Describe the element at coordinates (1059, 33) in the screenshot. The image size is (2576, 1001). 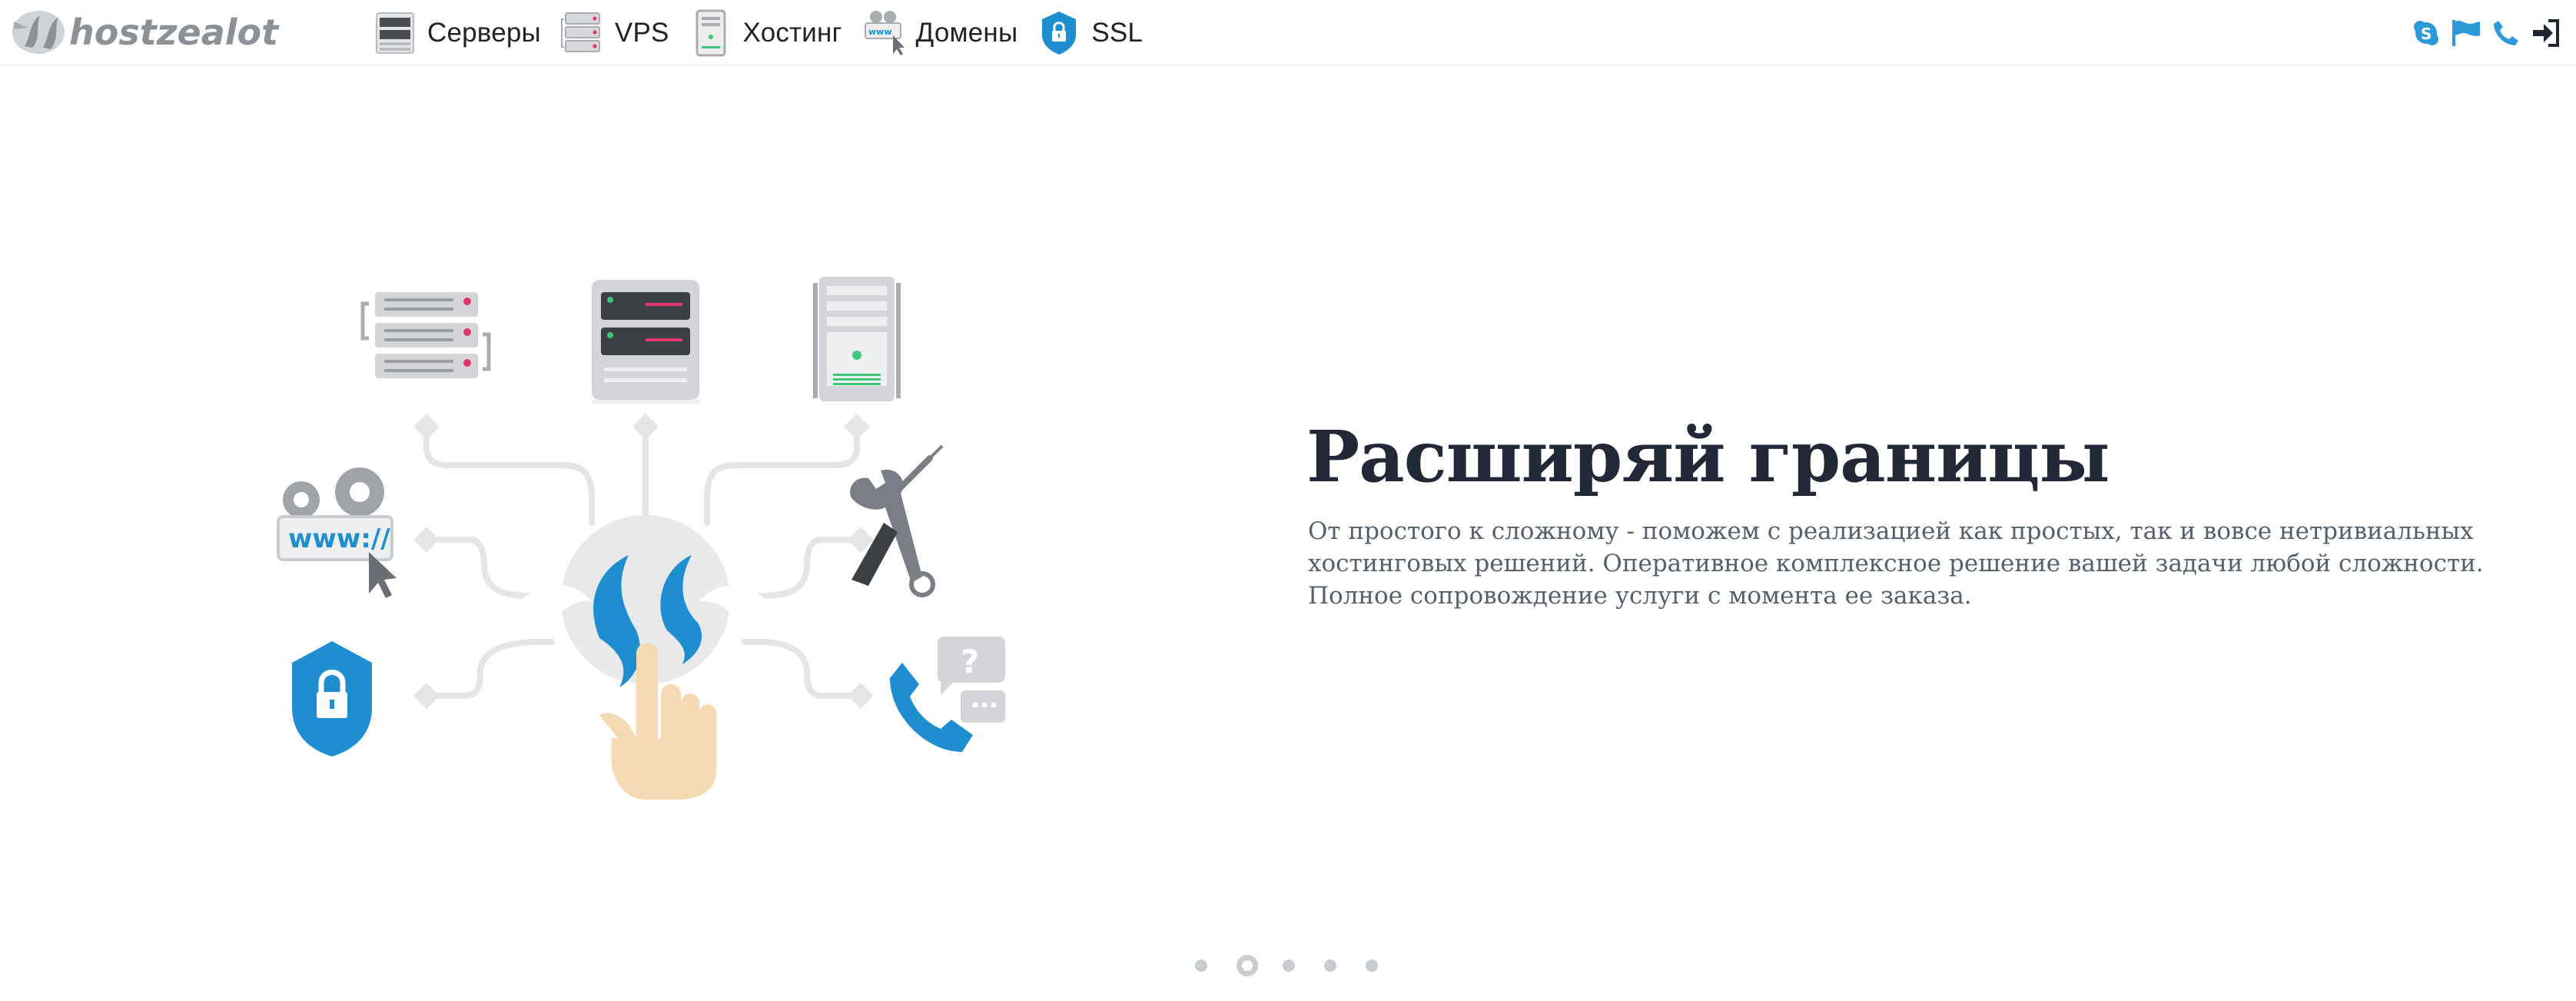
I see `ssl-shield-icon` at that location.